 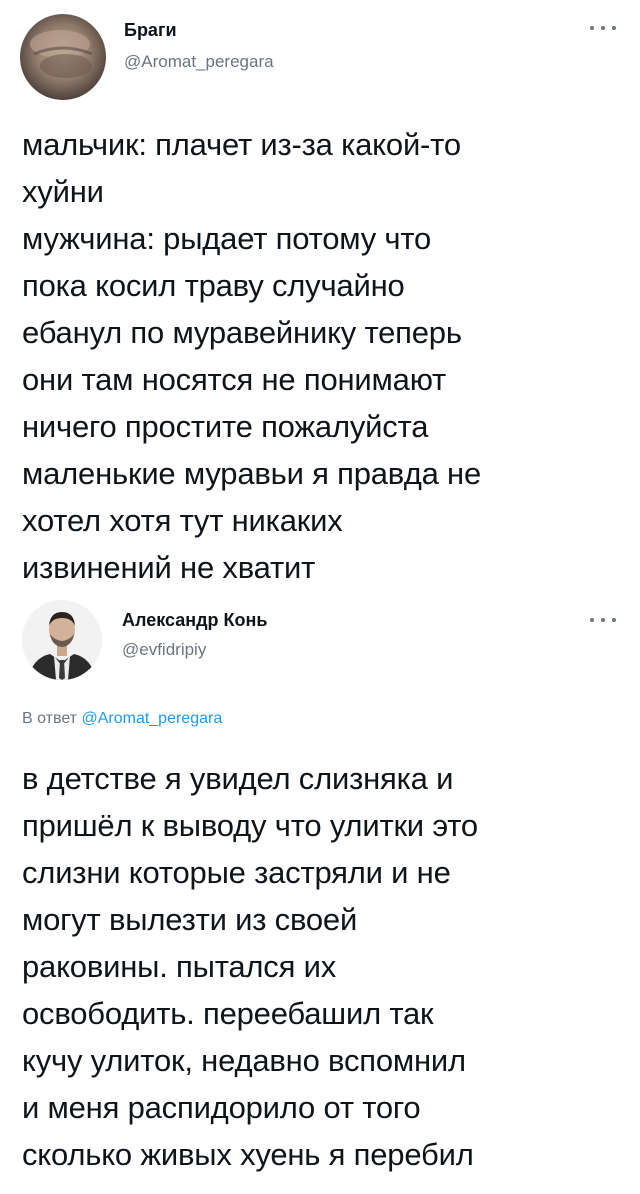 What do you see at coordinates (241, 144) in the screenshot?
I see `tweet-text-line: мальчик: плачет из-за какой-то` at bounding box center [241, 144].